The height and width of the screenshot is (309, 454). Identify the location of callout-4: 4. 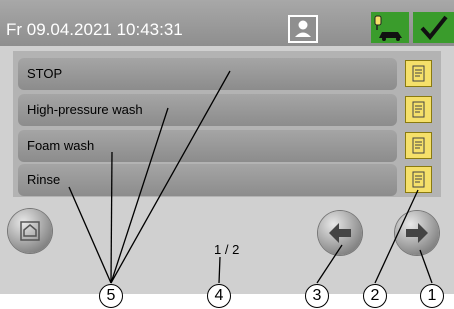
(219, 296).